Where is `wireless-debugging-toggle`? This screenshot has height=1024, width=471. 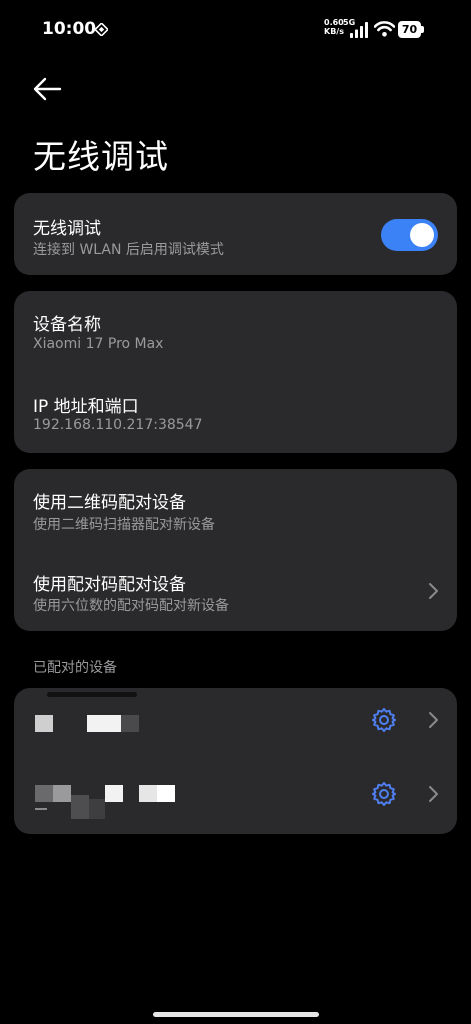 wireless-debugging-toggle is located at coordinates (409, 235).